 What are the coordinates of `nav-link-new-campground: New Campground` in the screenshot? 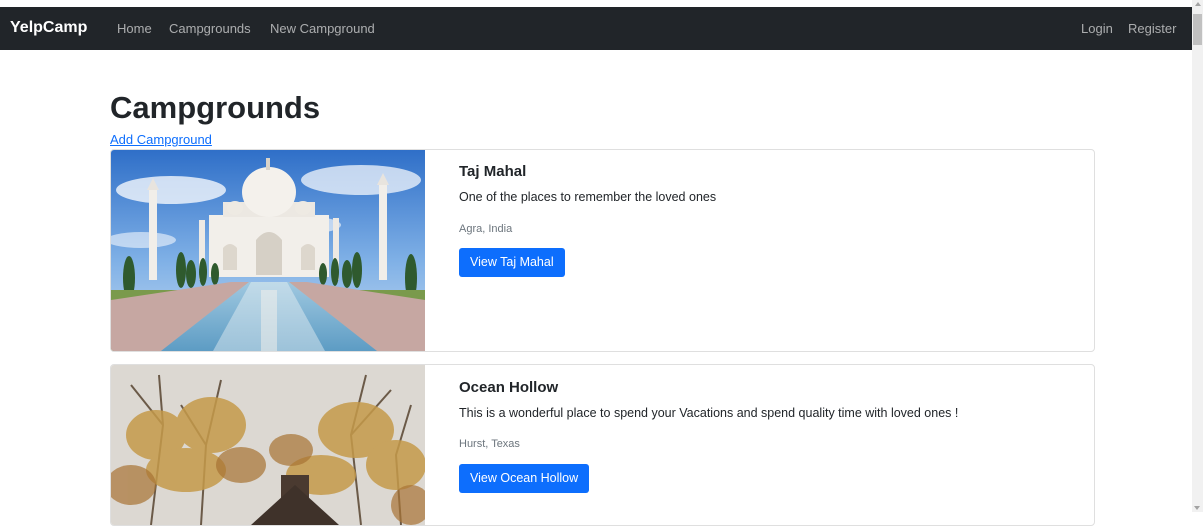 It's located at (322, 28).